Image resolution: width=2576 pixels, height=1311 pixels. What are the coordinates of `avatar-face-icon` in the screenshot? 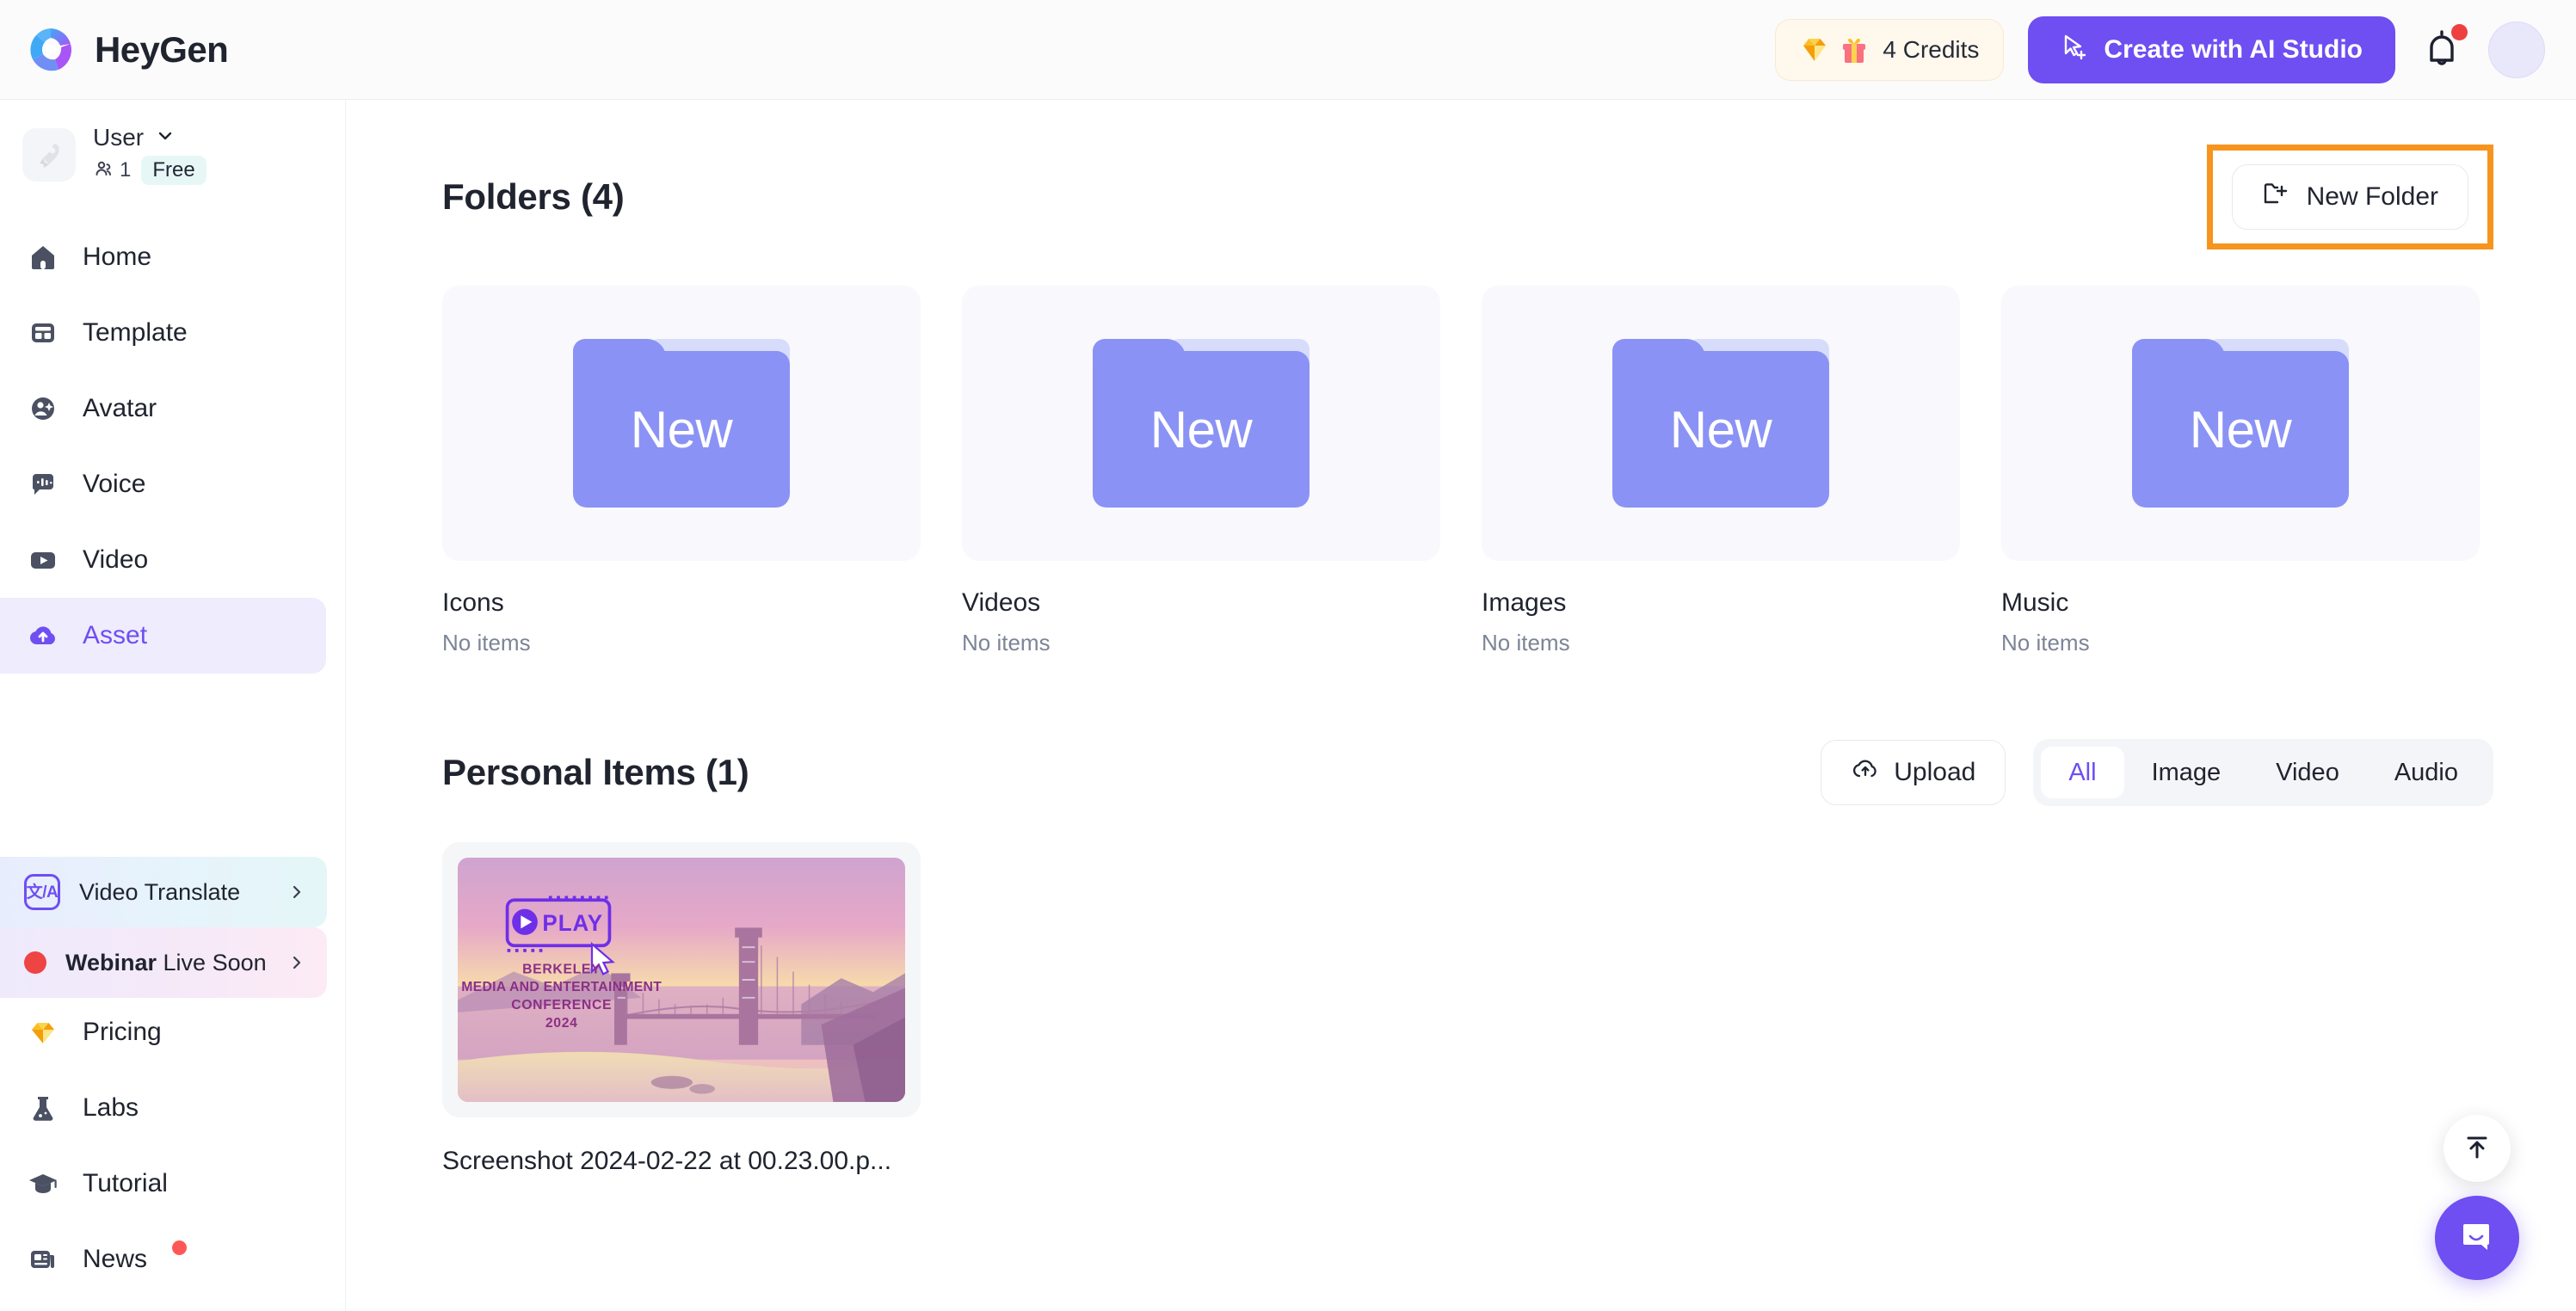 It's located at (43, 408).